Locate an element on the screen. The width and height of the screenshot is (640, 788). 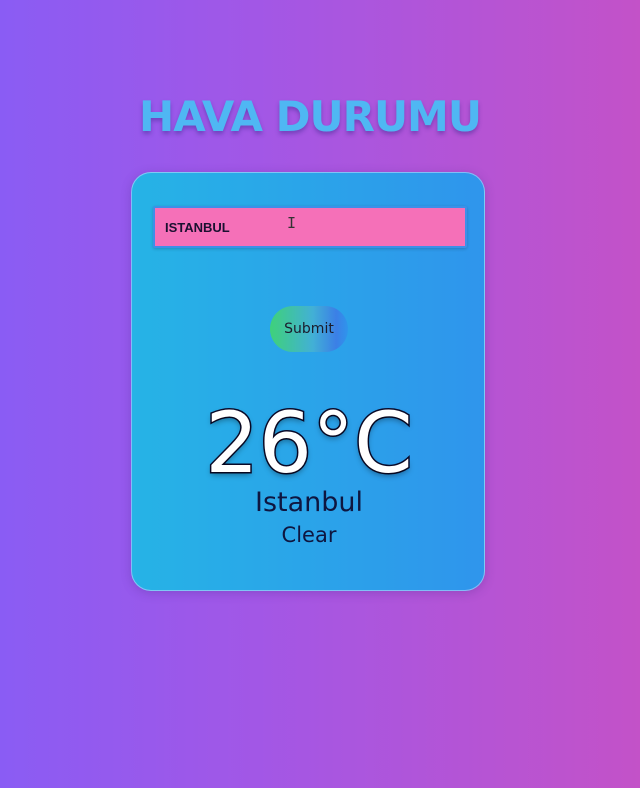
city-input is located at coordinates (310, 227).